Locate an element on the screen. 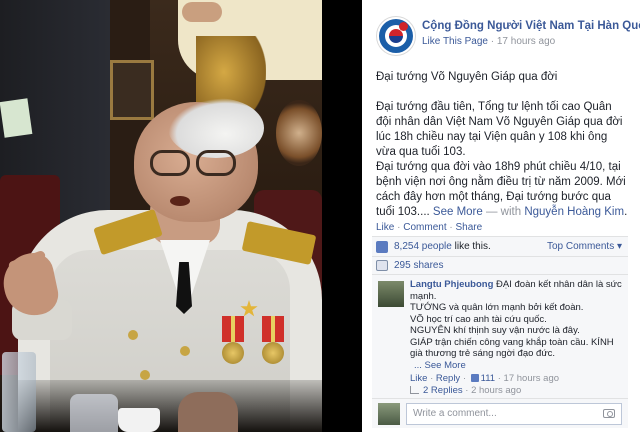 The image size is (640, 432). reply-arrow-icon is located at coordinates (414, 390).